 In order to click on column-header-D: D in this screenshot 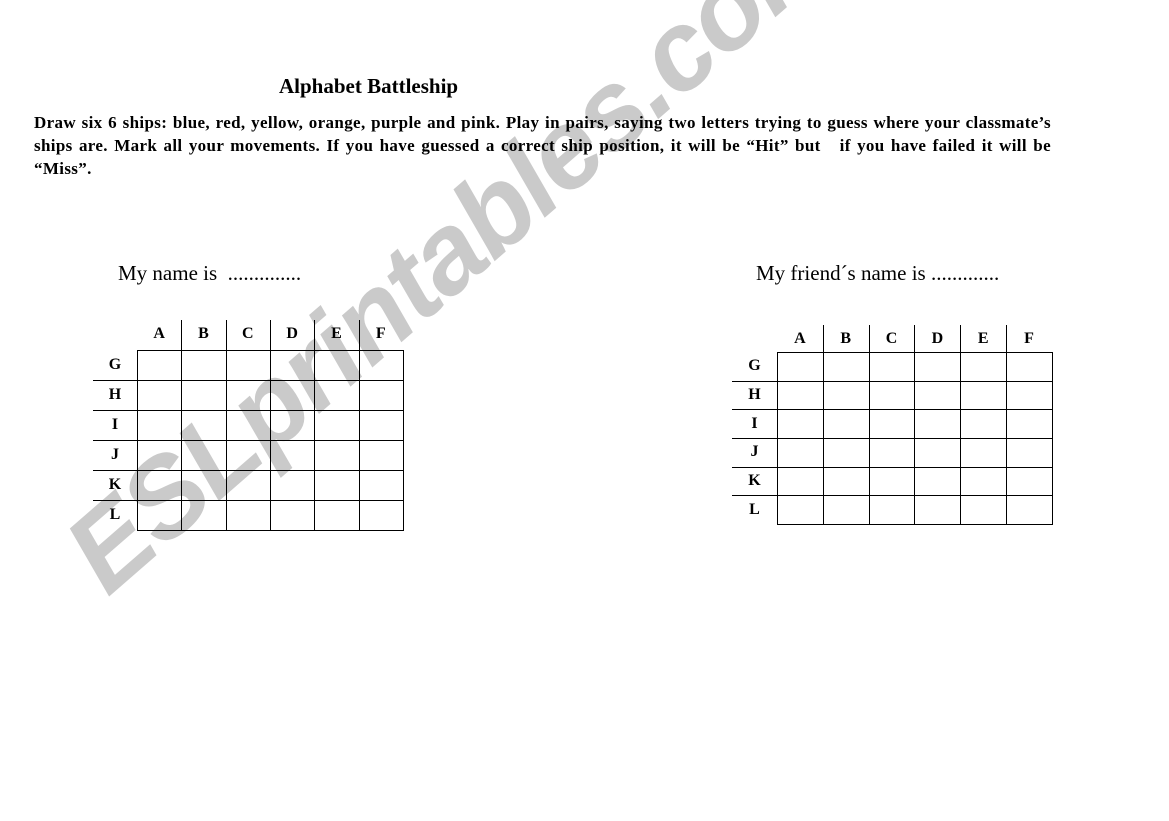, I will do `click(292, 333)`.